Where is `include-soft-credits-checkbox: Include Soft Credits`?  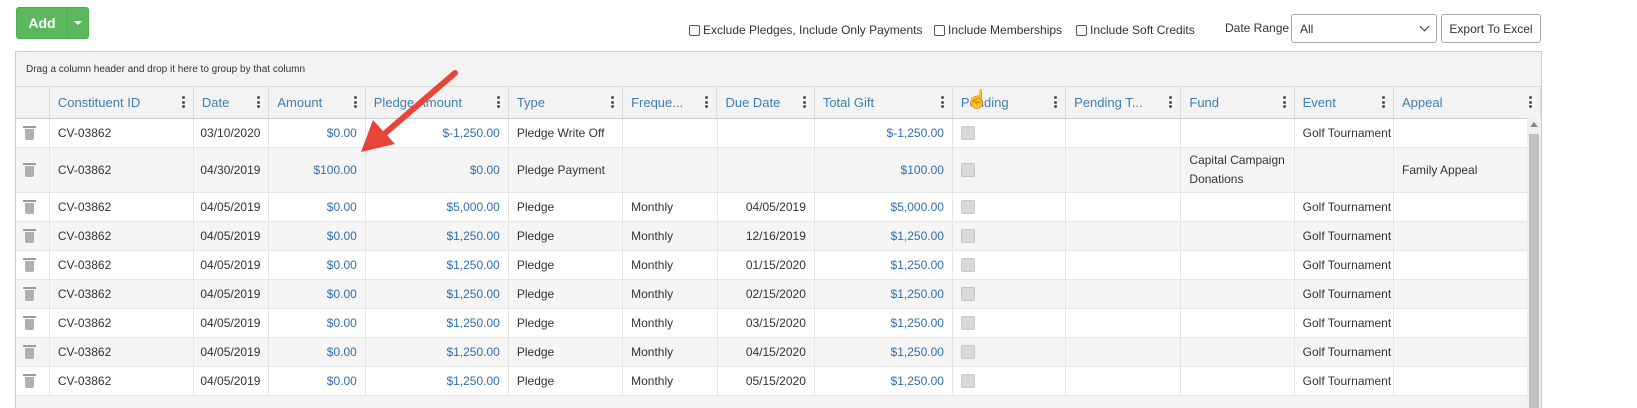 include-soft-credits-checkbox: Include Soft Credits is located at coordinates (1135, 30).